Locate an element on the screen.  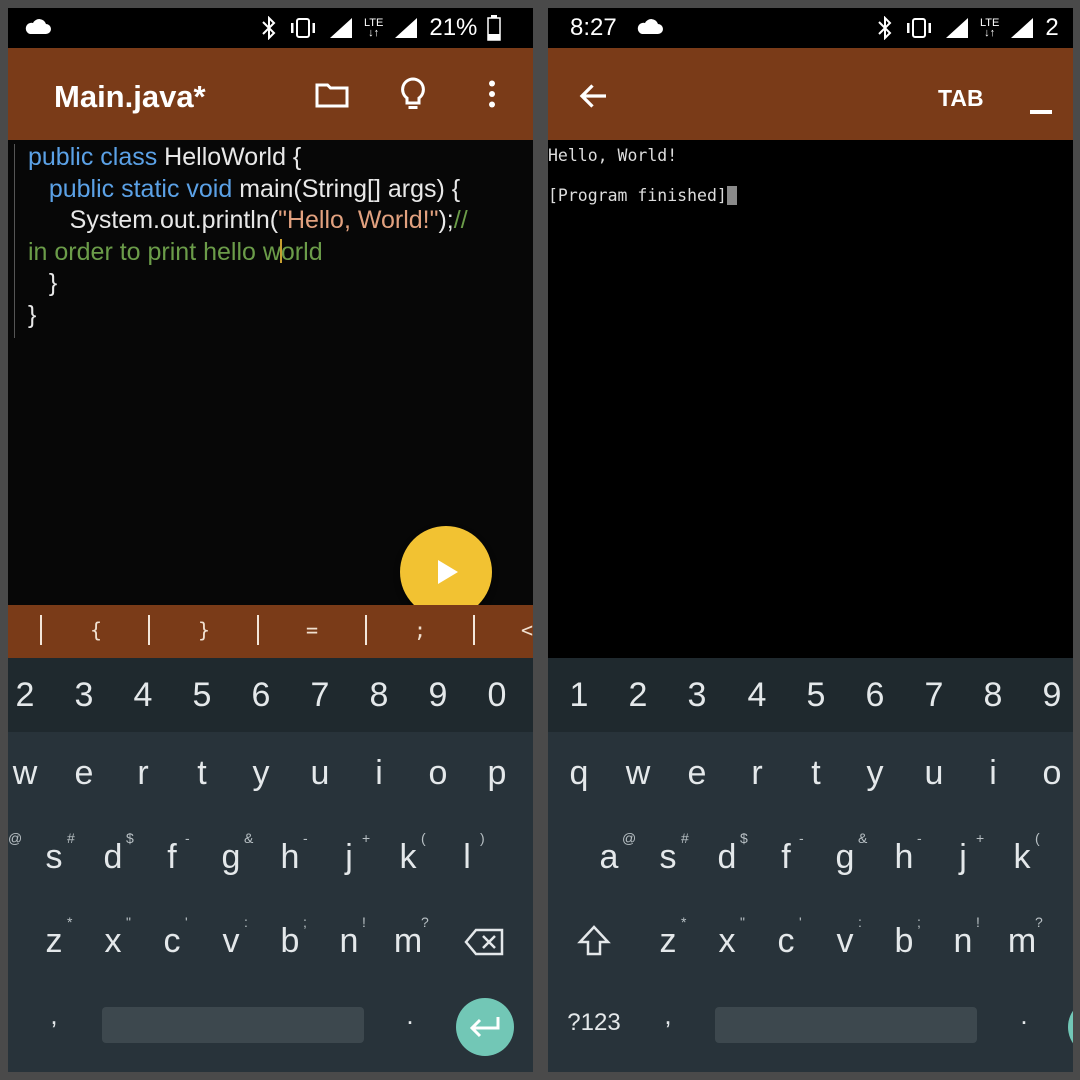
lightbulb-icon is located at coordinates (413, 94).